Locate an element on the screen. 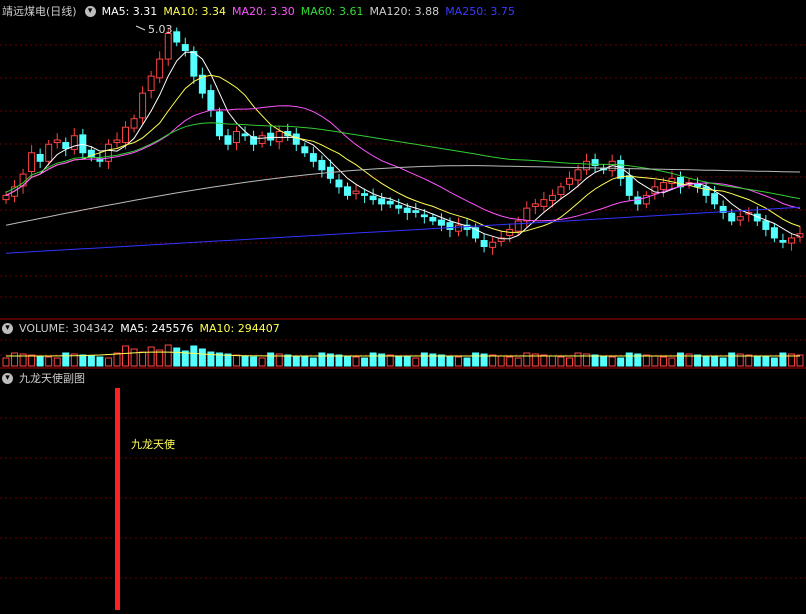 This screenshot has width=806, height=614. subchart-signal-label: 九龙天使 is located at coordinates (153, 444).